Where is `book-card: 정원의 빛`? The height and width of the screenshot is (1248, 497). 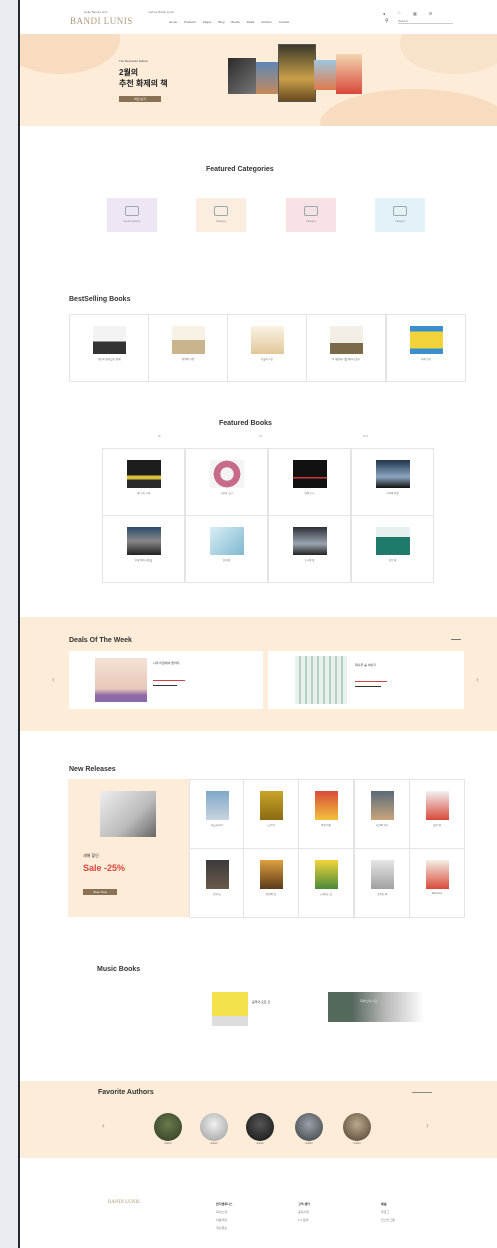 book-card: 정원의 빛 is located at coordinates (271, 883).